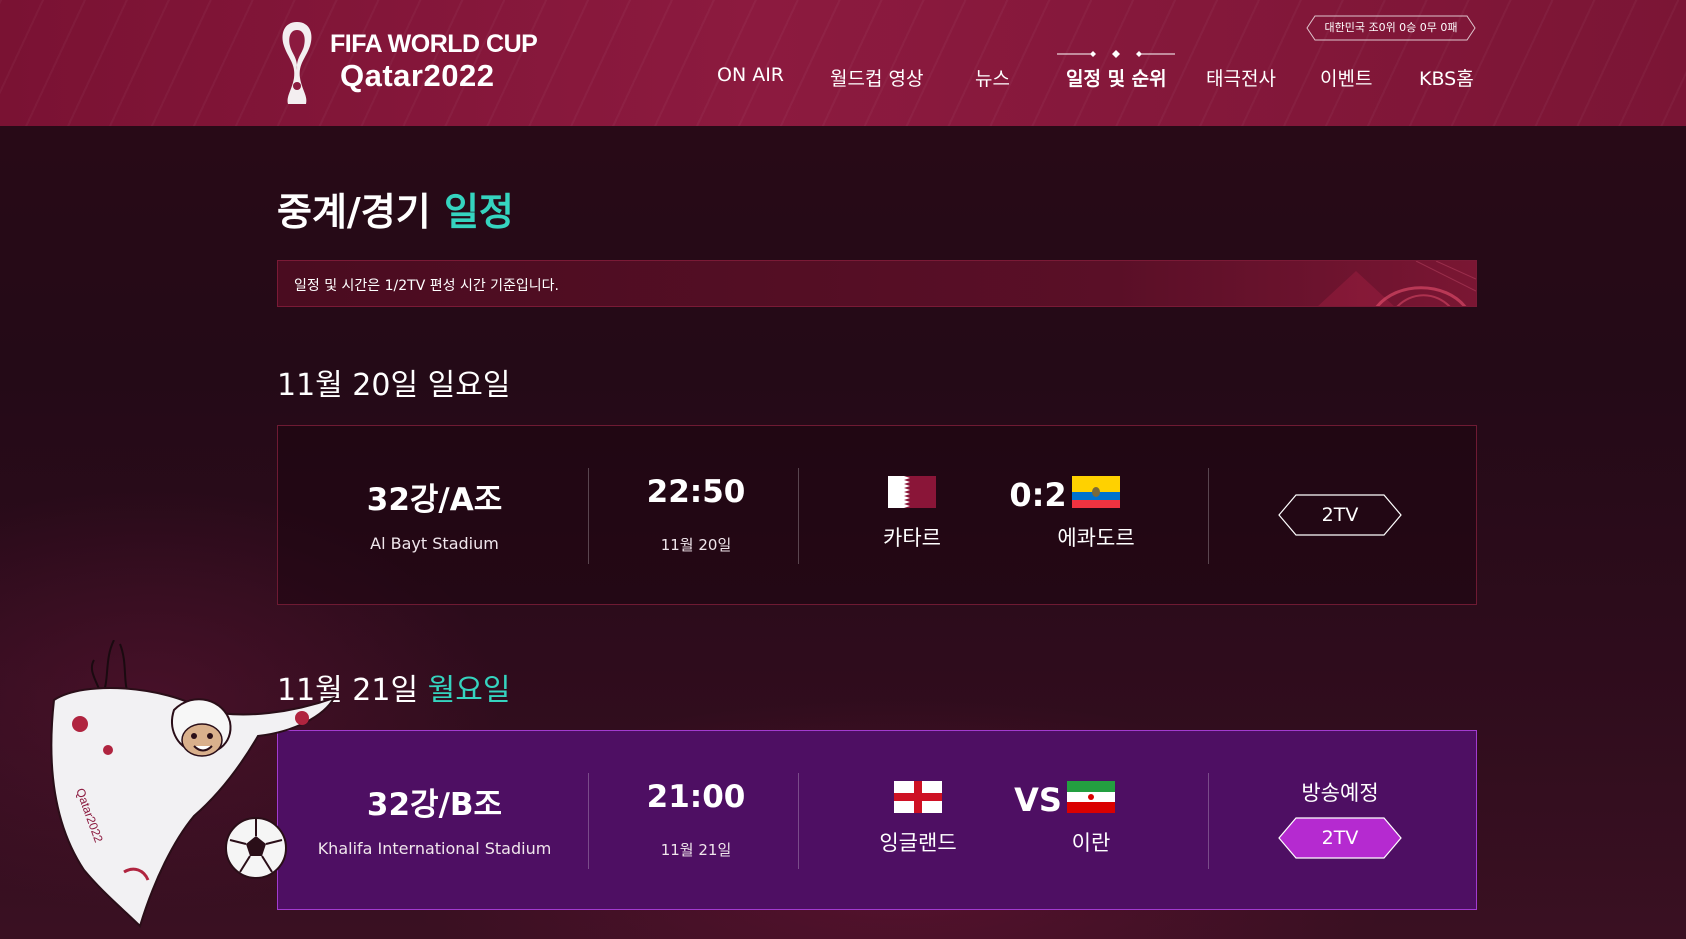 Image resolution: width=1686 pixels, height=939 pixels. I want to click on logo-title: FIFA WORLD CUP, so click(434, 44).